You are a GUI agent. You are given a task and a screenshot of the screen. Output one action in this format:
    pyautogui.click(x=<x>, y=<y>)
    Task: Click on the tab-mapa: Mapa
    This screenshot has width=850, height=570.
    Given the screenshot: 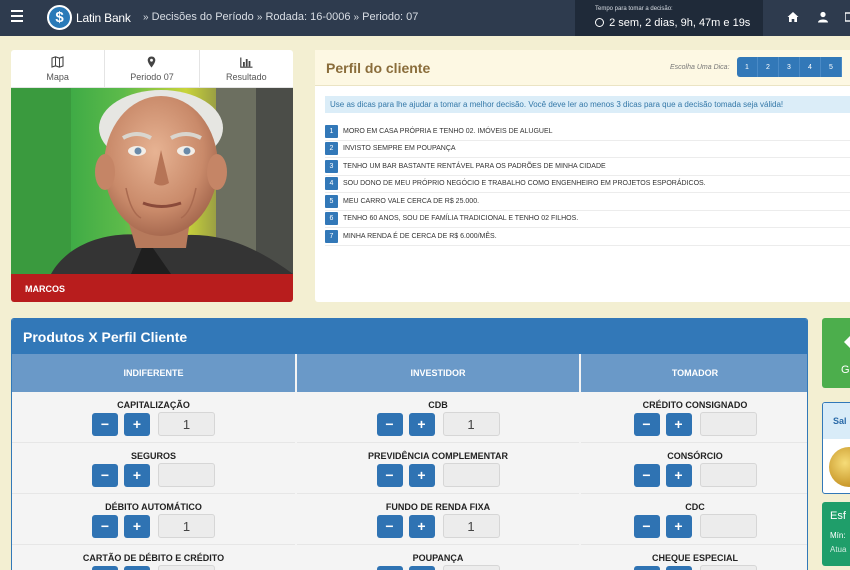 What is the action you would take?
    pyautogui.click(x=58, y=68)
    